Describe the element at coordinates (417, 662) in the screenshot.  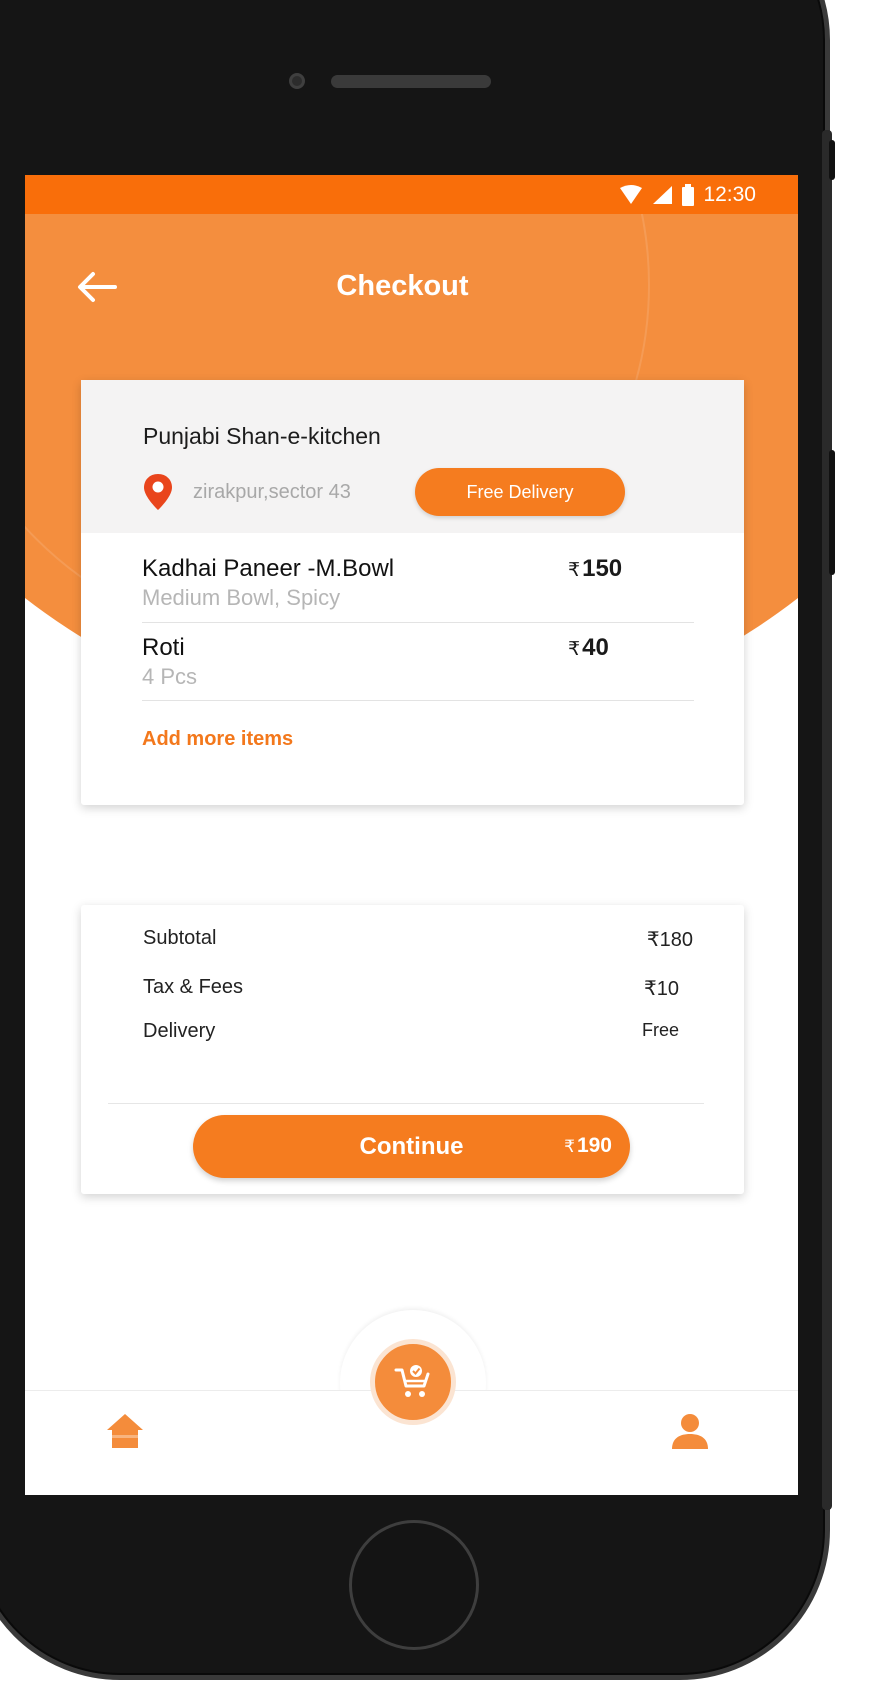
I see `list-item: Roti 4 Pcs ₹40` at that location.